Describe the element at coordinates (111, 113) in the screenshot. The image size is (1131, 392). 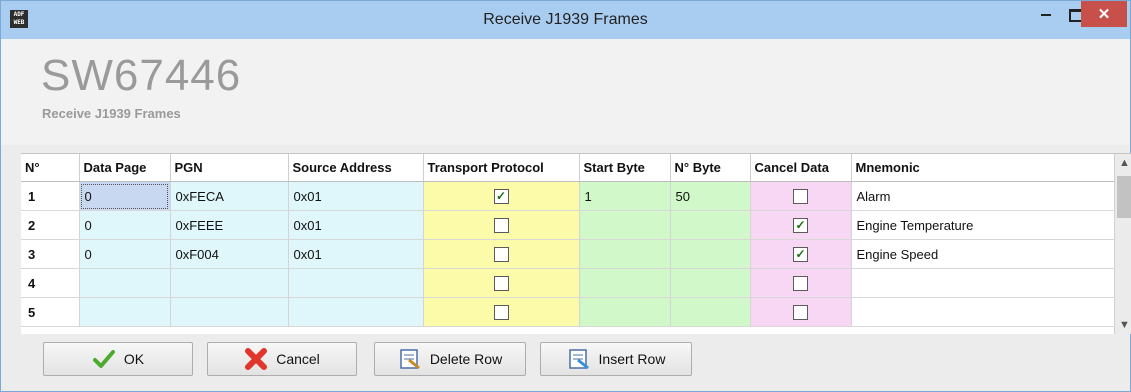
I see `page-subtitle: Receive J1939 Frames` at that location.